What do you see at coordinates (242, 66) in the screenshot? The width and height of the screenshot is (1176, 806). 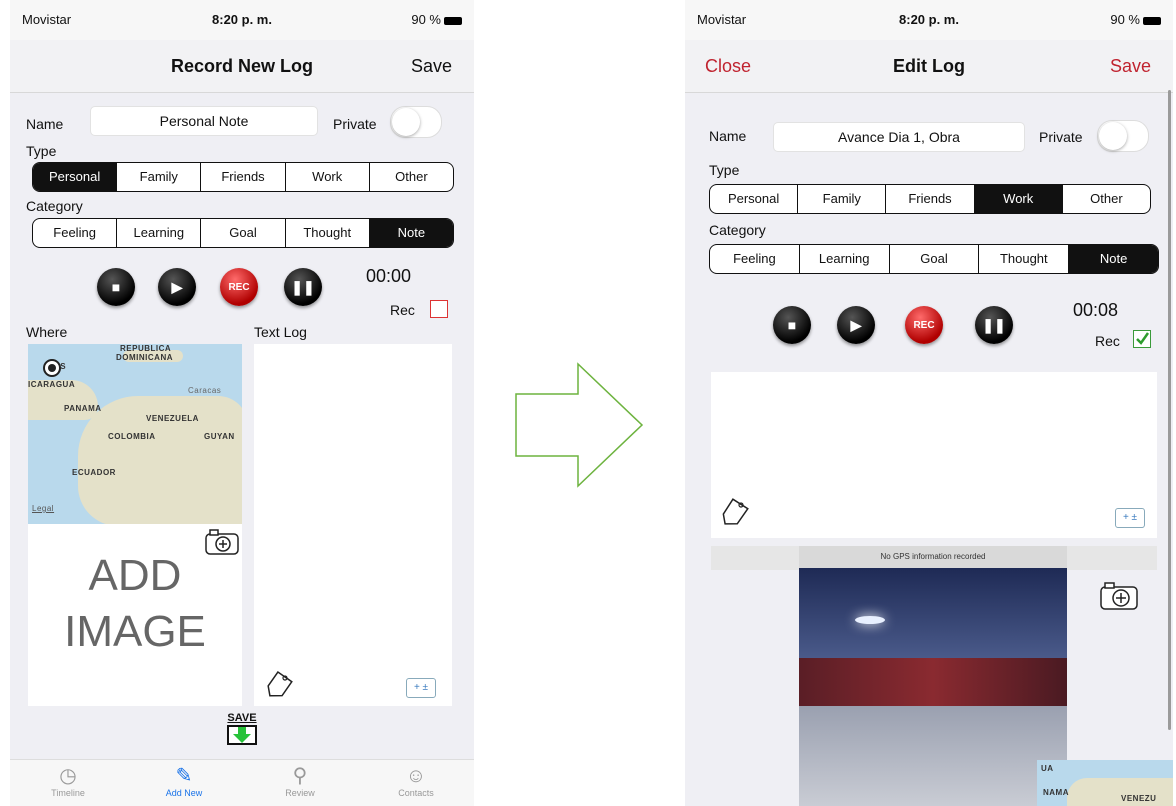 I see `nav-bar: Record New Log Save` at bounding box center [242, 66].